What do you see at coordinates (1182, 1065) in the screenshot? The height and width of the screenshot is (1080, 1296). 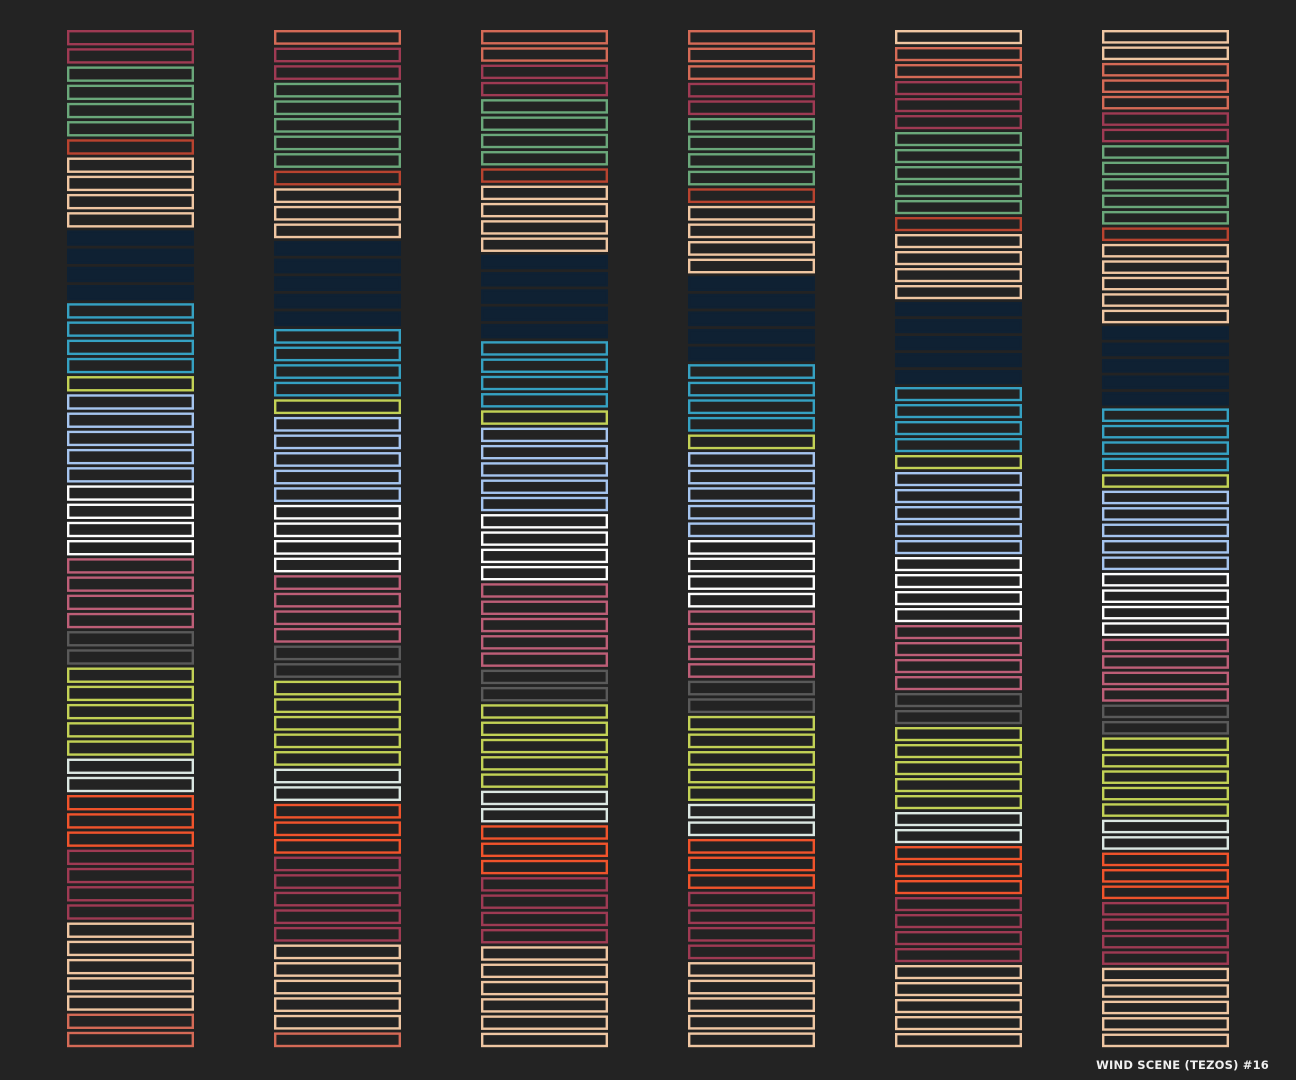 I see `artwork-caption: WIND SCENE (TEZOS) #16` at bounding box center [1182, 1065].